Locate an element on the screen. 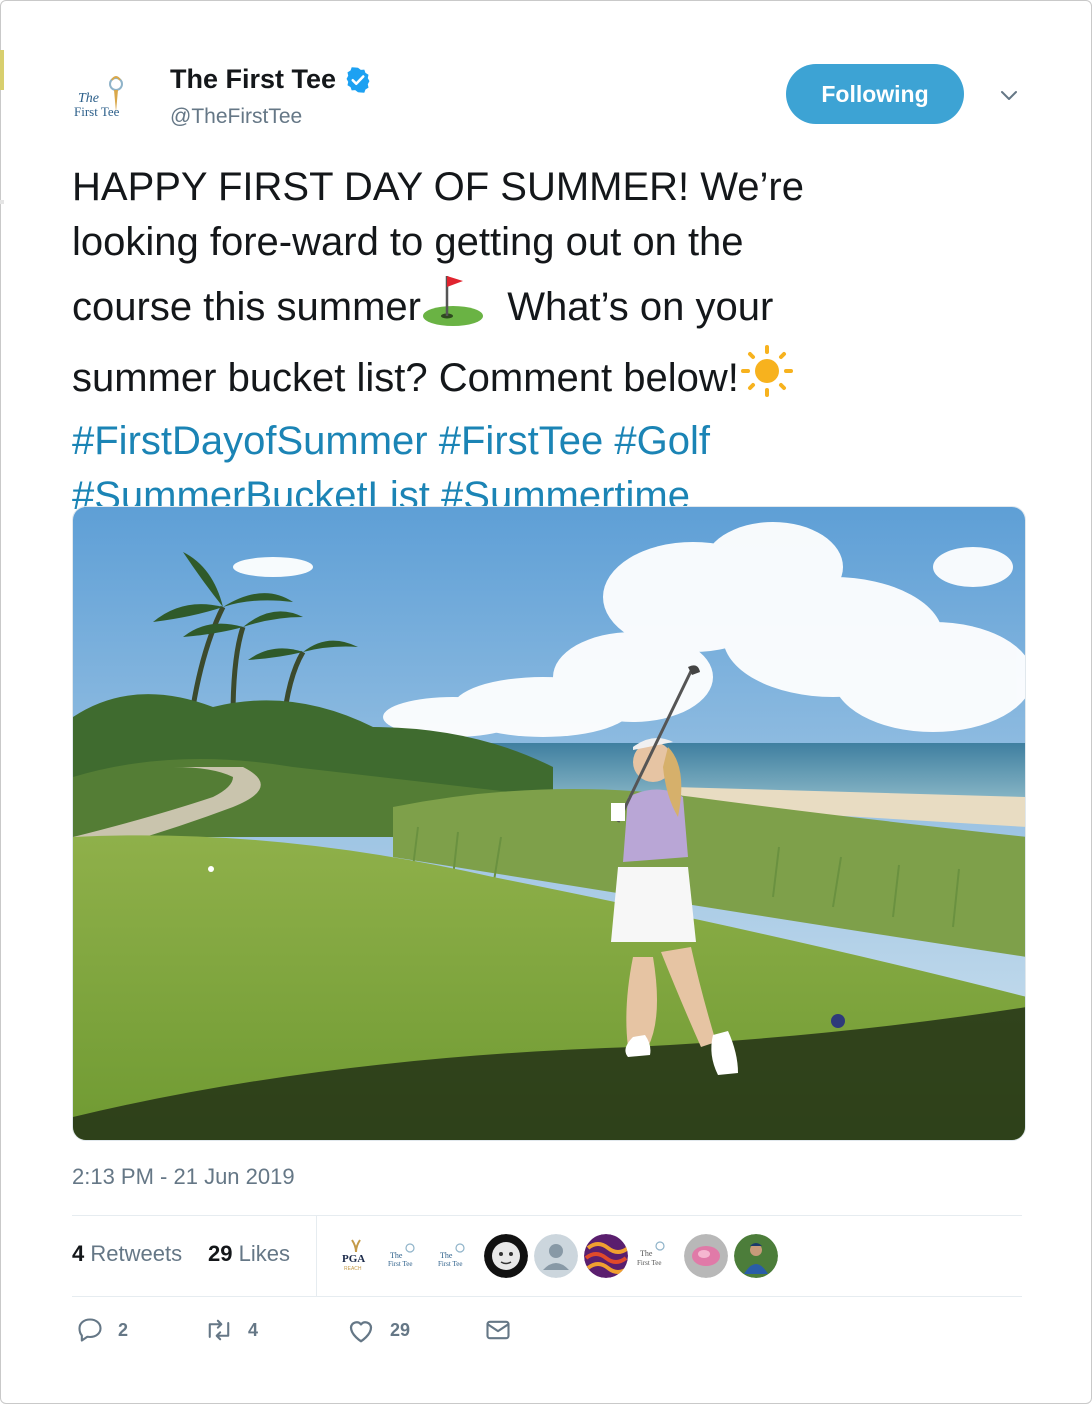 This screenshot has width=1092, height=1404. default-avatar-icon is located at coordinates (556, 1256).